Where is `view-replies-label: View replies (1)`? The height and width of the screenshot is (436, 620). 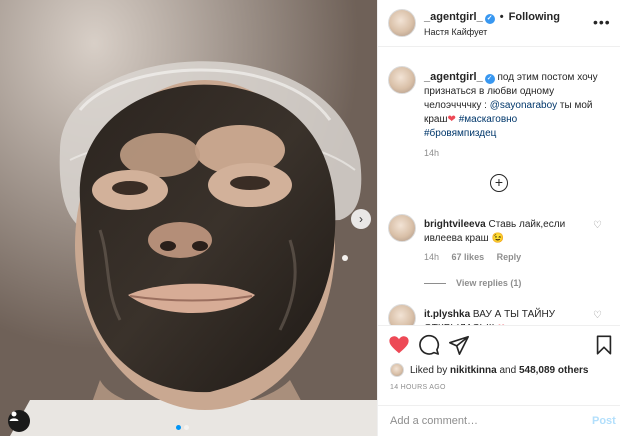
view-replies-label: View replies (1) is located at coordinates (489, 283).